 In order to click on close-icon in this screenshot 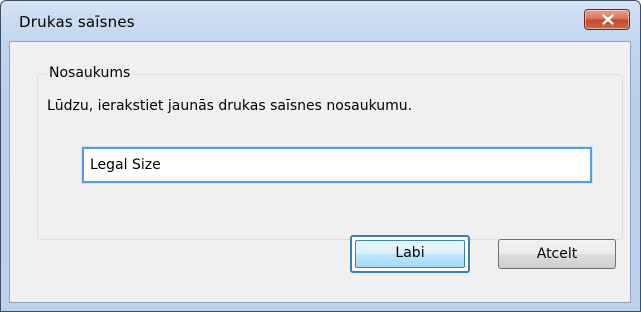, I will do `click(608, 19)`.